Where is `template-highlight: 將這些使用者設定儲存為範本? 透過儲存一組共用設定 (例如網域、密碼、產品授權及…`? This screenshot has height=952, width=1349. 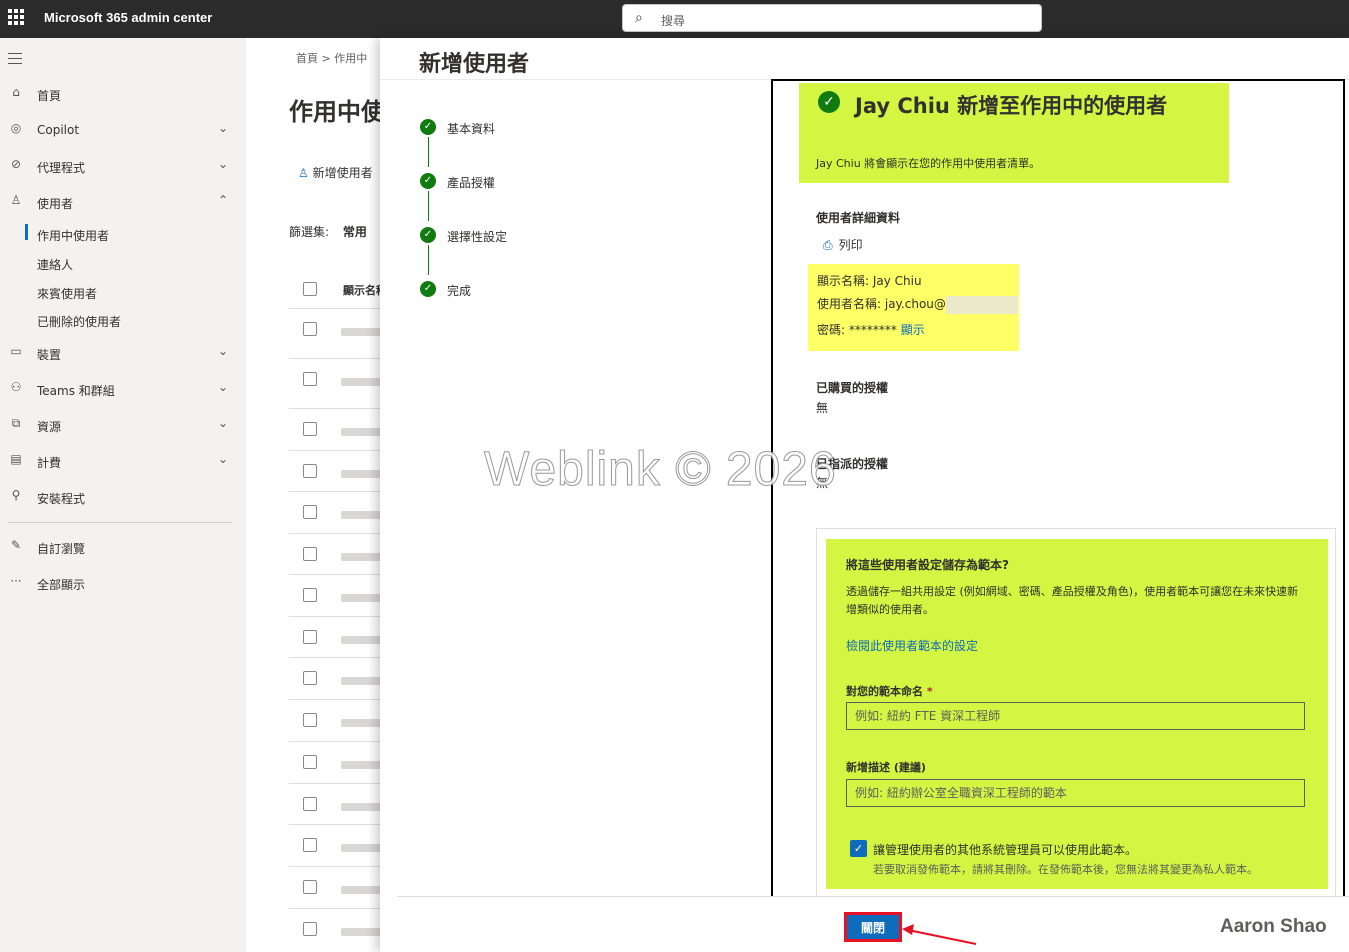
template-highlight: 將這些使用者設定儲存為範本? 透過儲存一組共用設定 (例如網域、密碼、產品授權及… is located at coordinates (1077, 714).